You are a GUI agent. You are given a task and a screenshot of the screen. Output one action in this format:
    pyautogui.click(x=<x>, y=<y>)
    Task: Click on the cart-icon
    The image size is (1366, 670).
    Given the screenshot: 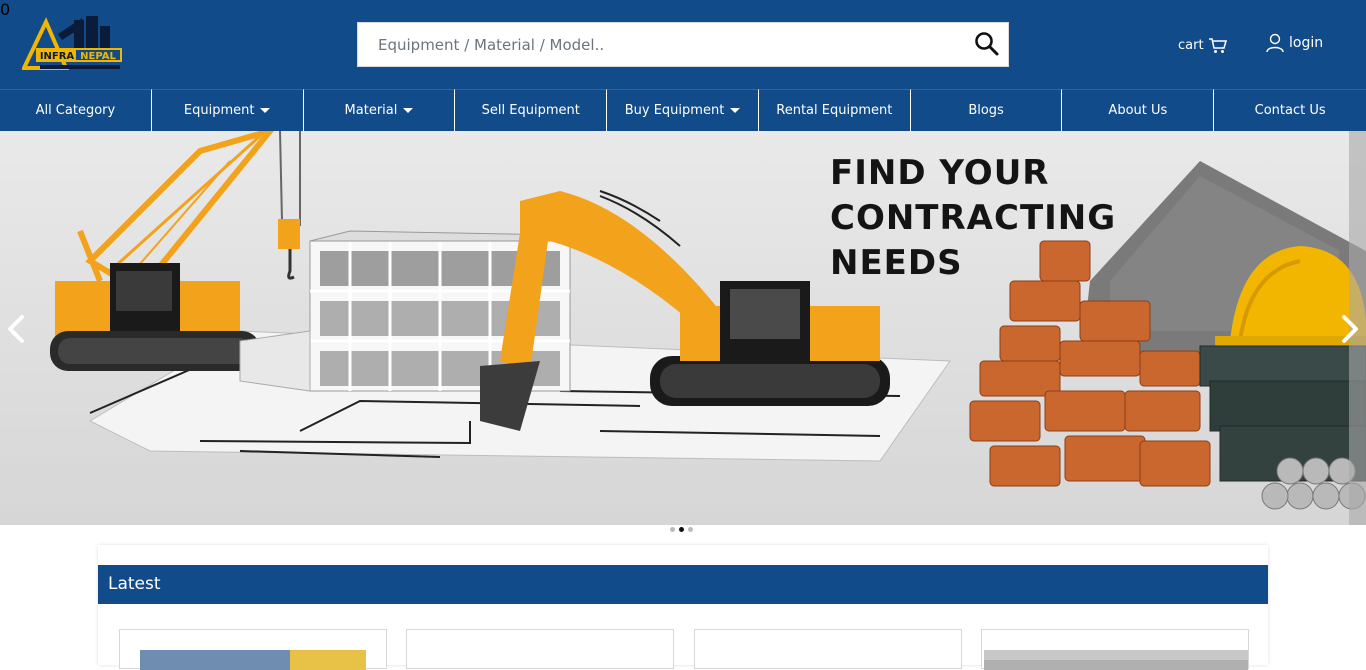 What is the action you would take?
    pyautogui.click(x=1217, y=45)
    